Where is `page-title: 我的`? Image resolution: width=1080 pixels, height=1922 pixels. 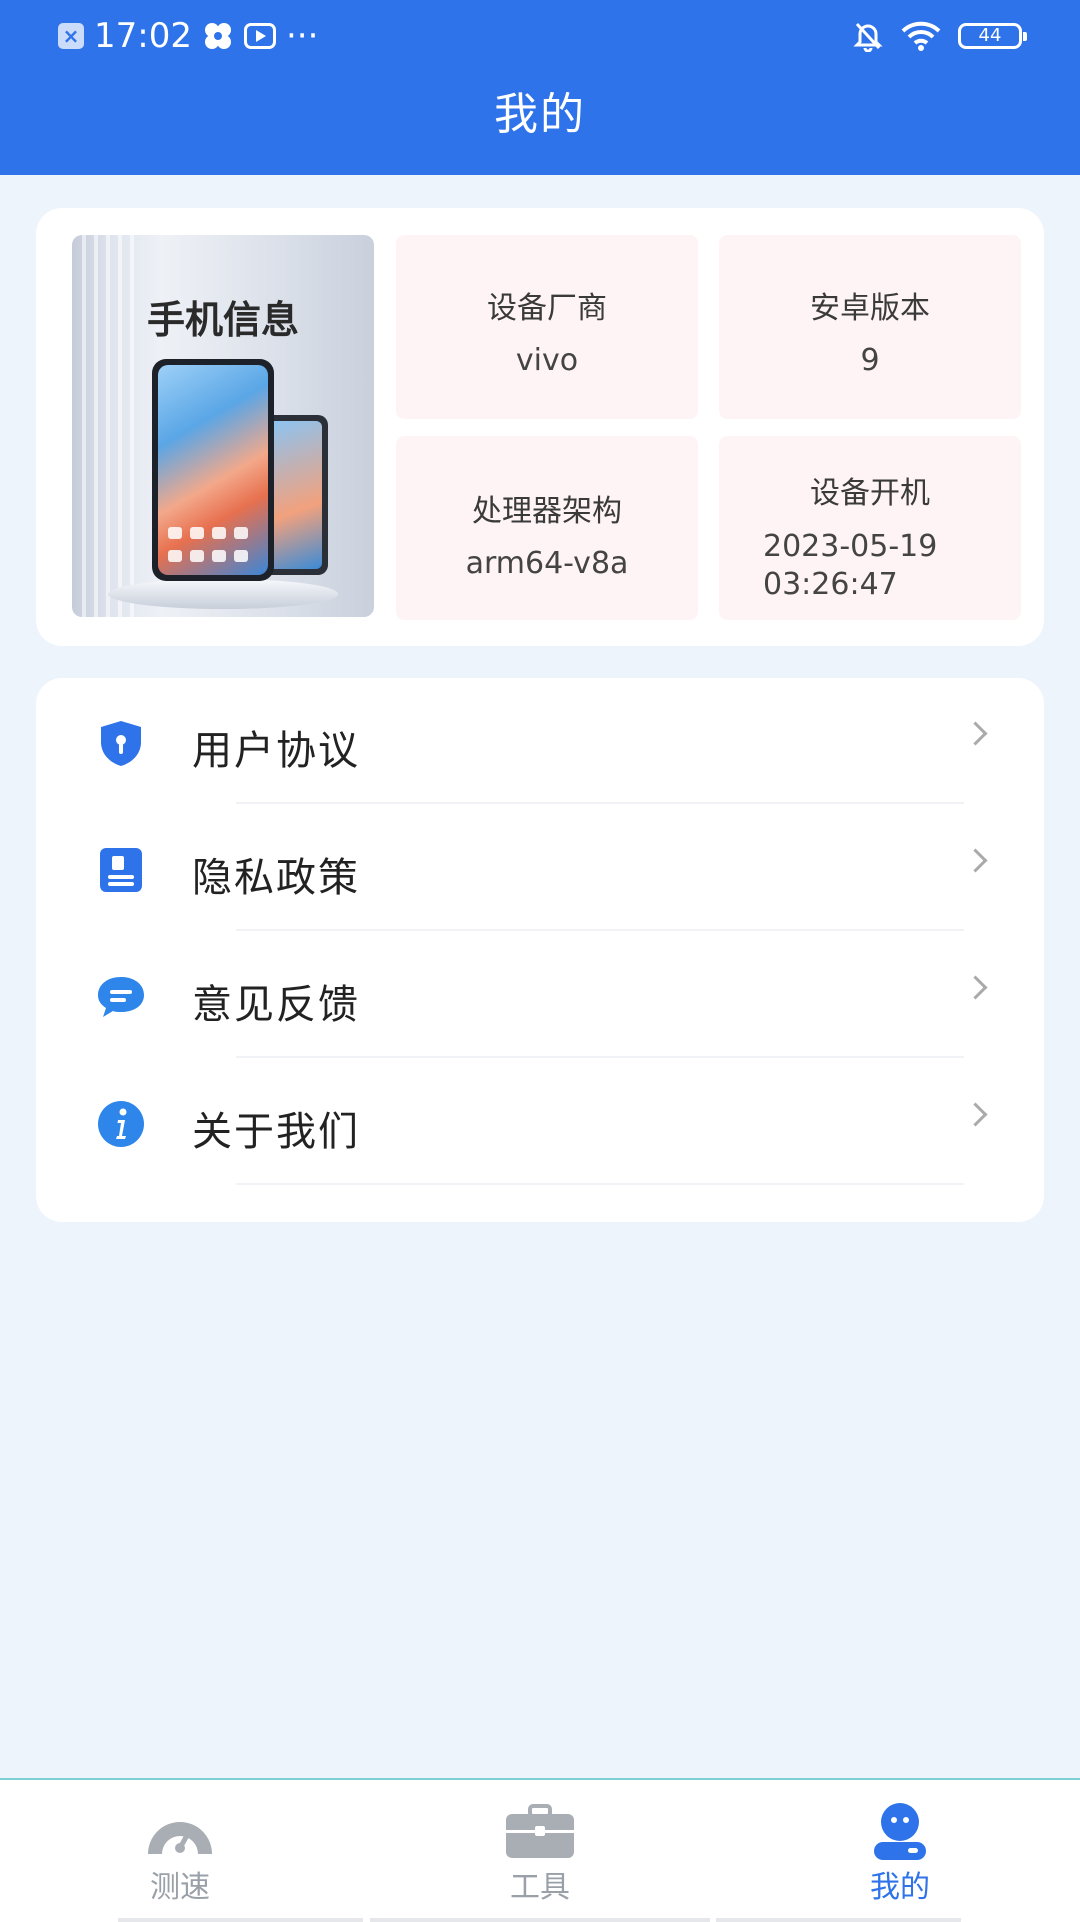
page-title: 我的 is located at coordinates (540, 114).